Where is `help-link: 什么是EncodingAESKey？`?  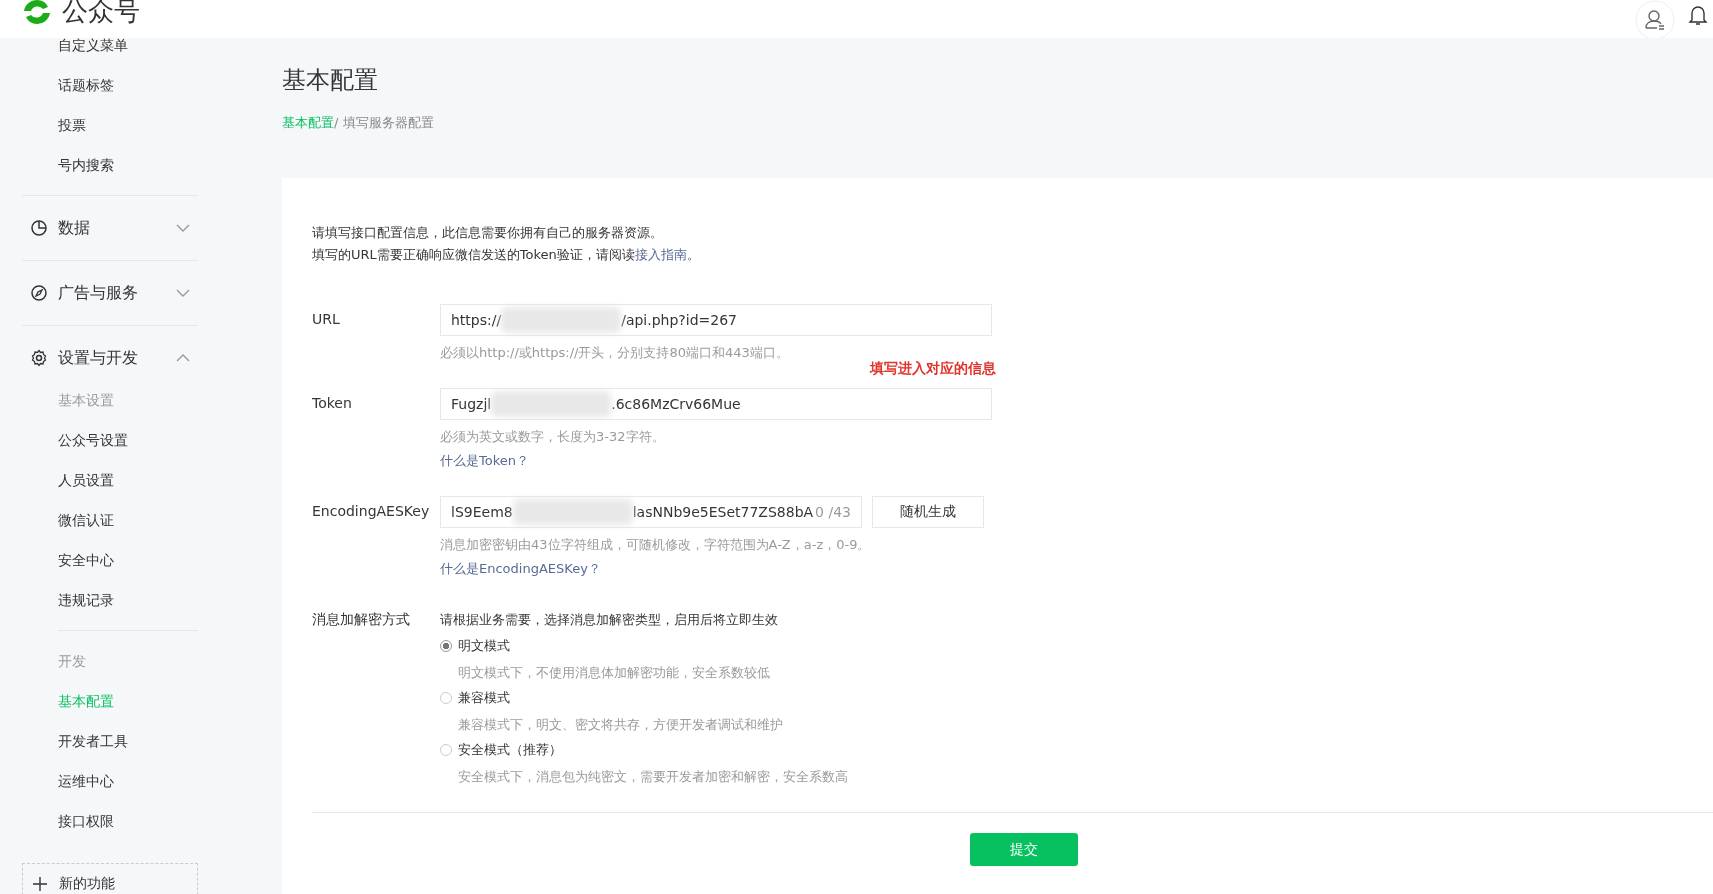
help-link: 什么是EncodingAESKey？ is located at coordinates (520, 569).